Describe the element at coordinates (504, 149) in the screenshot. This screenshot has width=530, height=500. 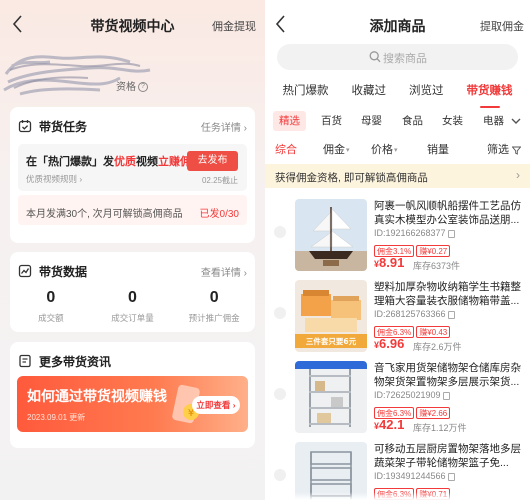
I see `filter-button: 筛选` at that location.